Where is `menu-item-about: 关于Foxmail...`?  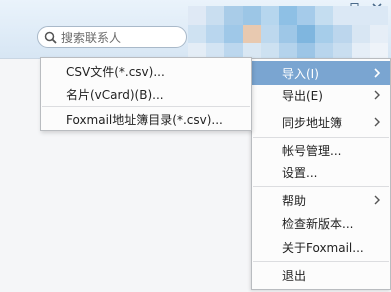
menu-item-about: 关于Foxmail... is located at coordinates (321, 247).